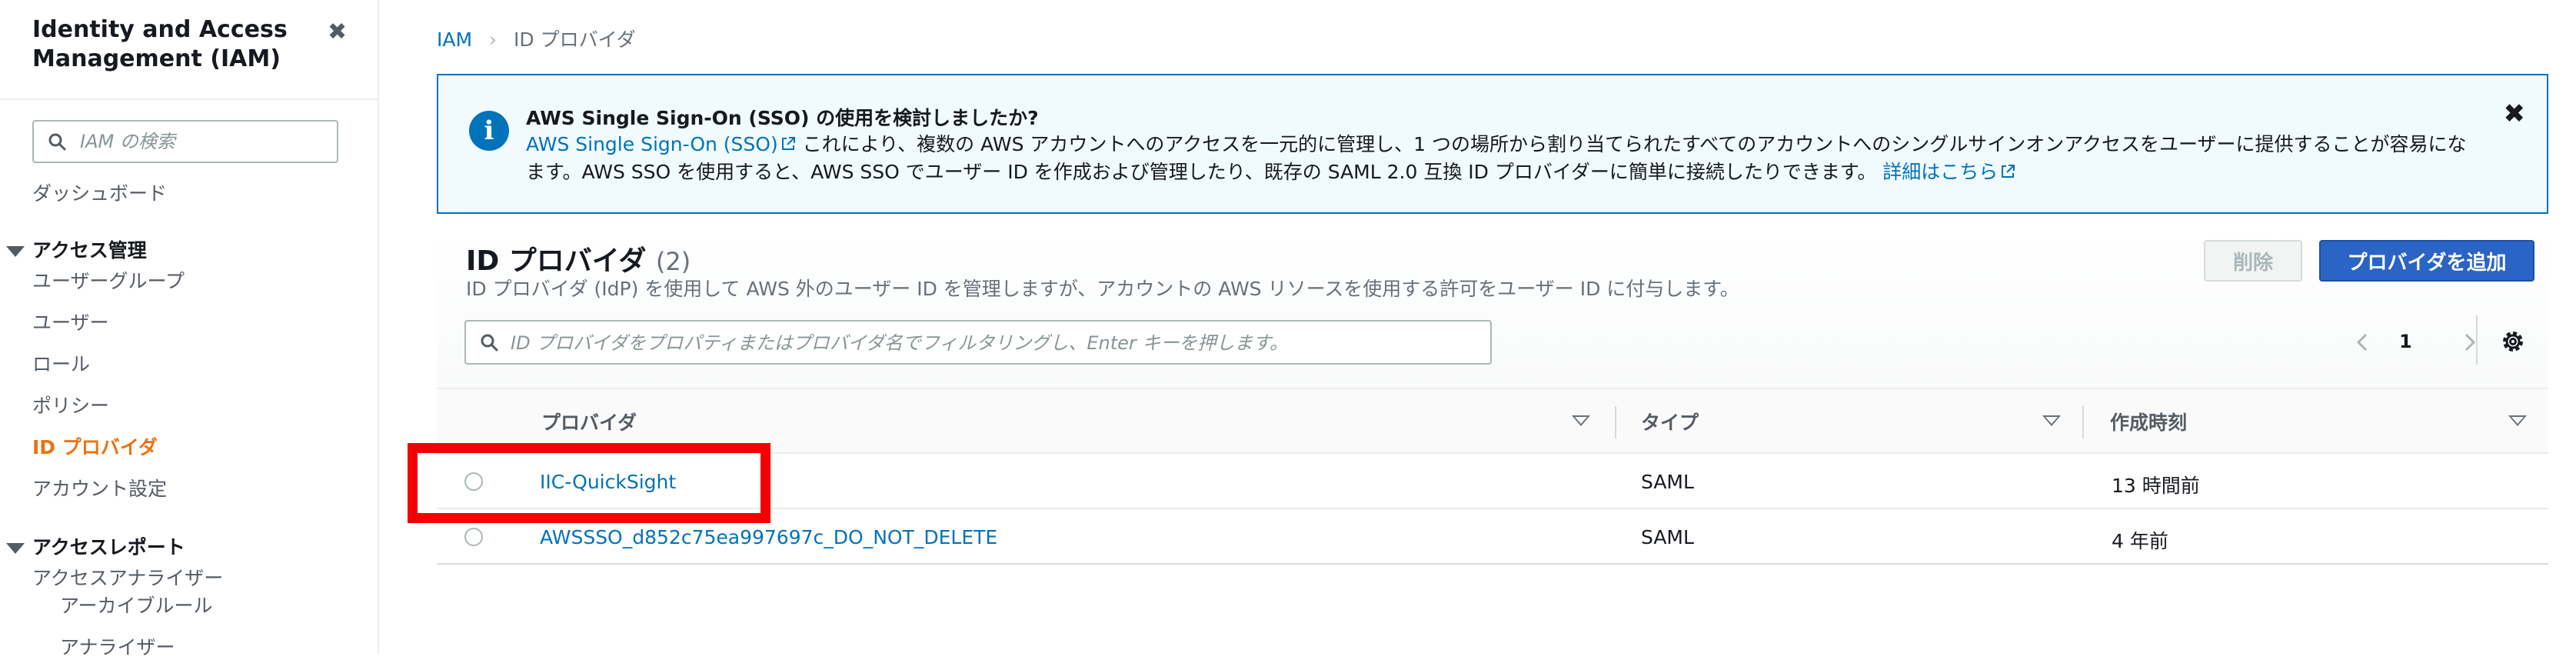  Describe the element at coordinates (118, 646) in the screenshot. I see `sidebar-item-analyzers: アナライザー` at that location.